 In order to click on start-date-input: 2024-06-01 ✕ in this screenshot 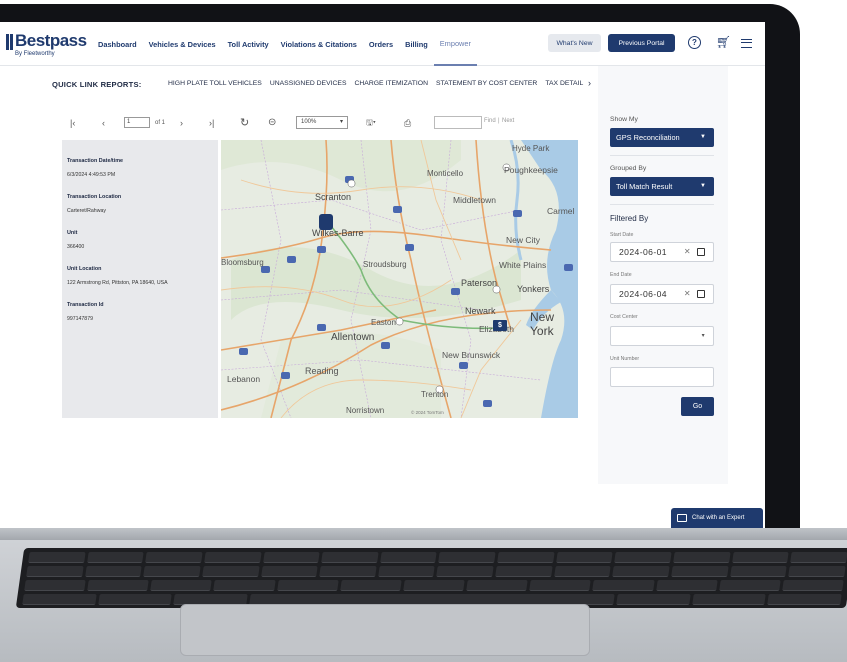, I will do `click(662, 252)`.